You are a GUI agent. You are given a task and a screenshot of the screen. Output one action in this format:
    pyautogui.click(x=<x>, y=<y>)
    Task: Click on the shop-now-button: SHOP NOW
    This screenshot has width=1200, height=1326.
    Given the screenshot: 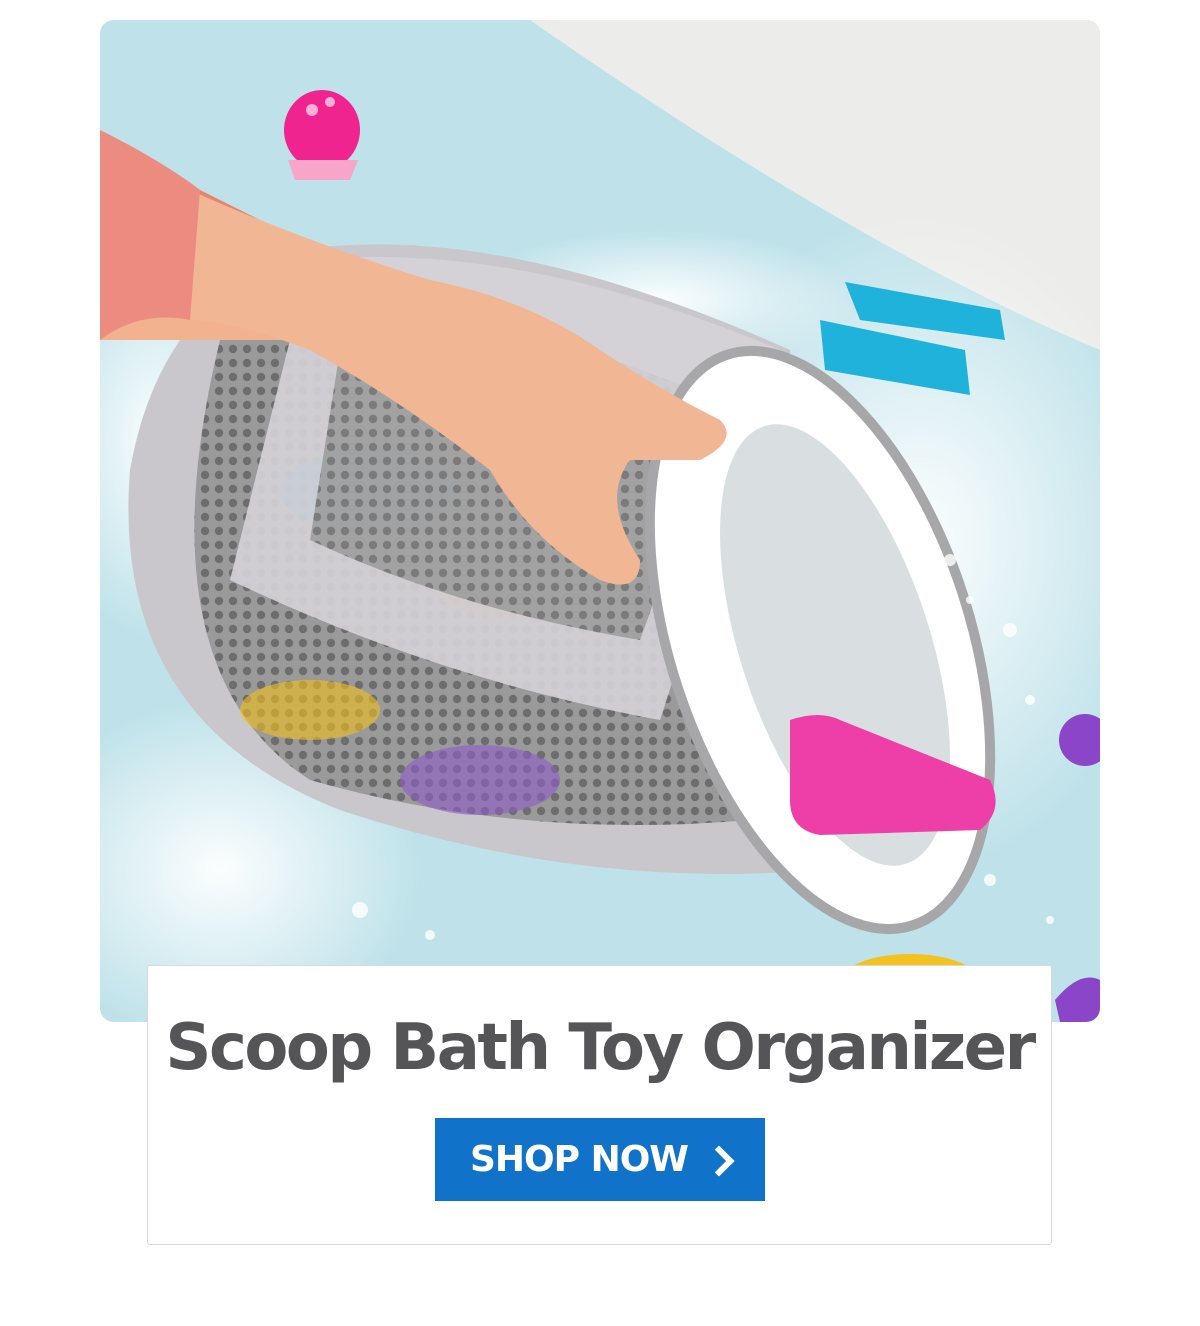 What is the action you would take?
    pyautogui.click(x=600, y=1159)
    